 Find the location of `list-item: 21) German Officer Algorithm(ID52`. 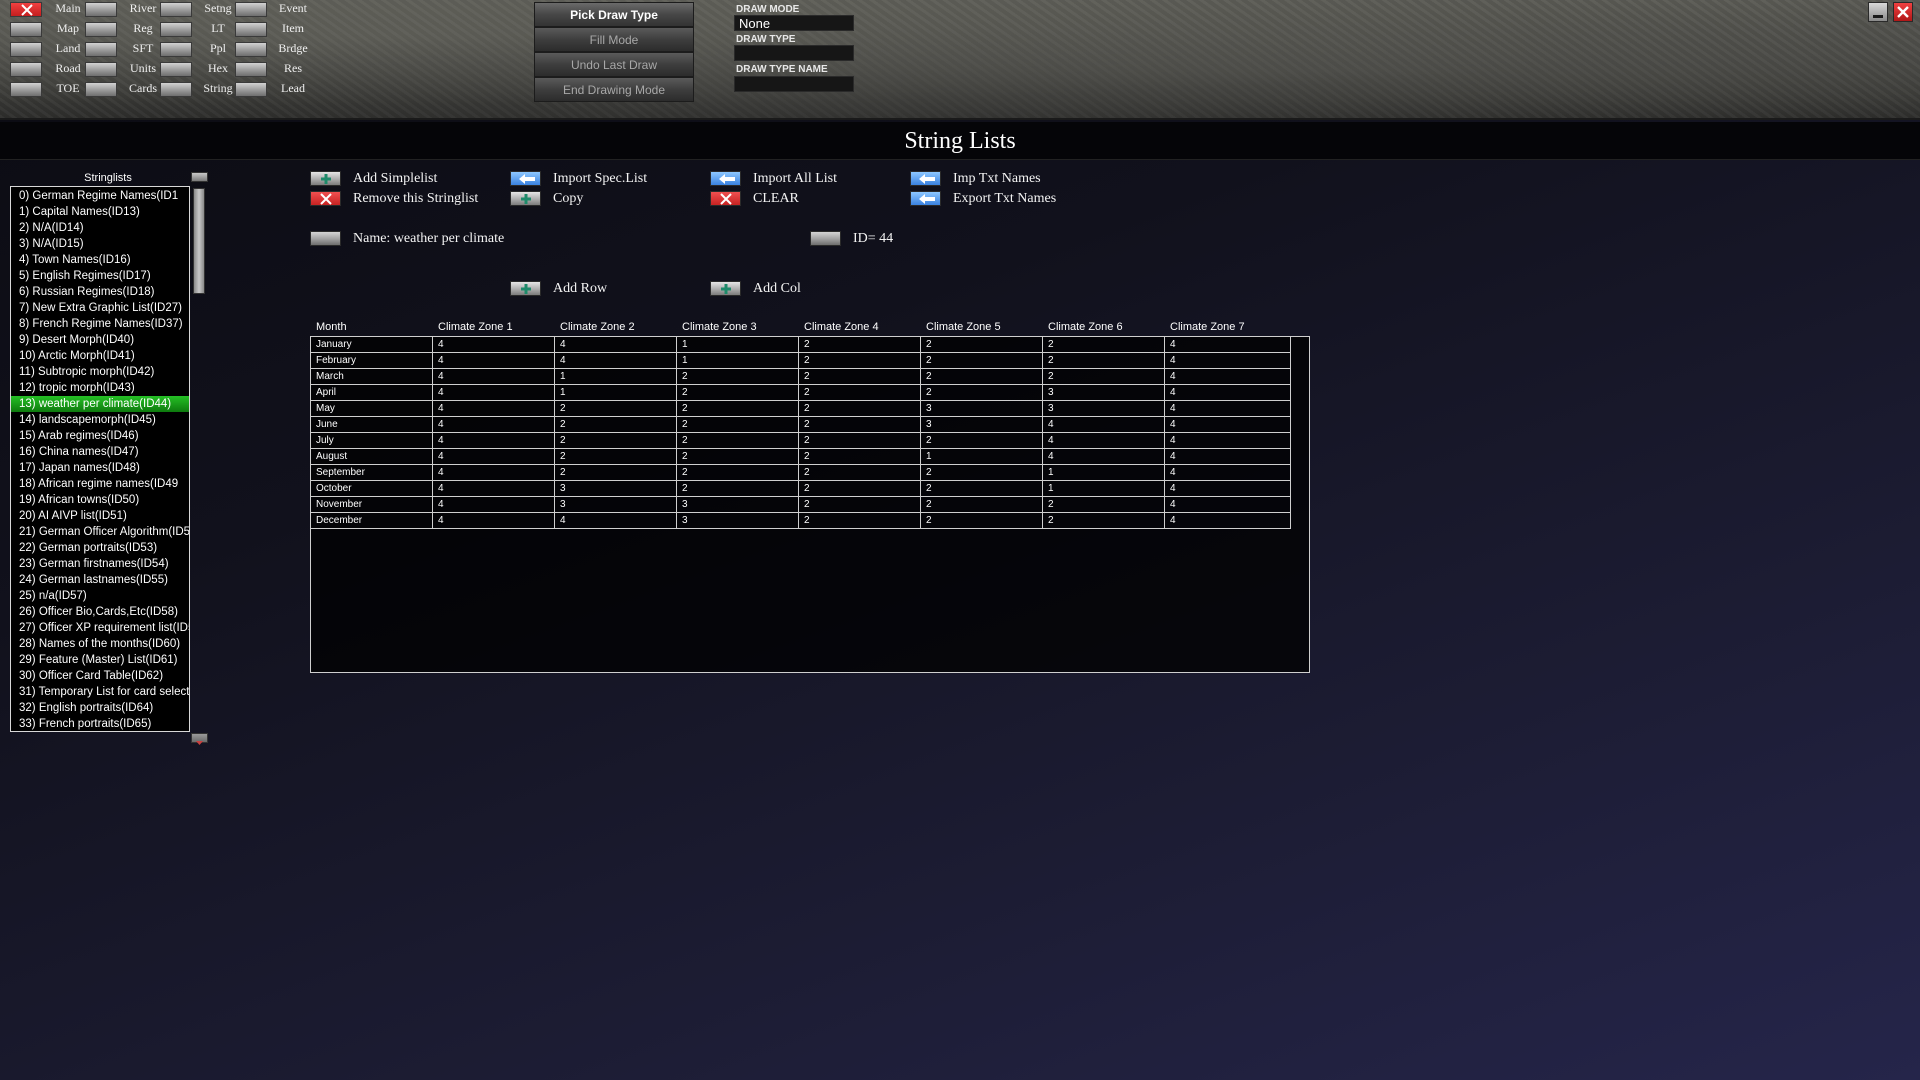

list-item: 21) German Officer Algorithm(ID52 is located at coordinates (100, 532).